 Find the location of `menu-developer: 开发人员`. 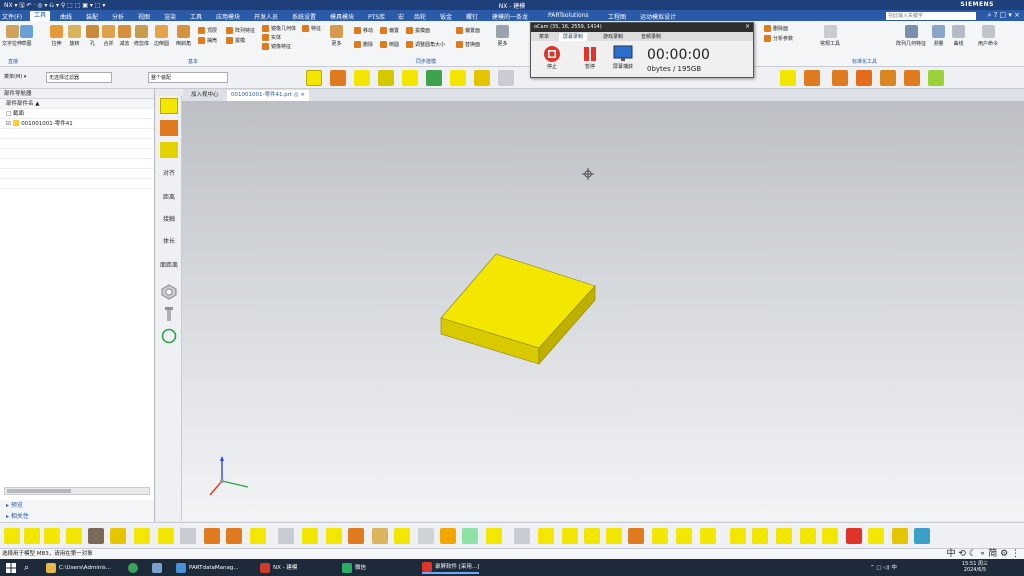

menu-developer: 开发人员 is located at coordinates (266, 16).